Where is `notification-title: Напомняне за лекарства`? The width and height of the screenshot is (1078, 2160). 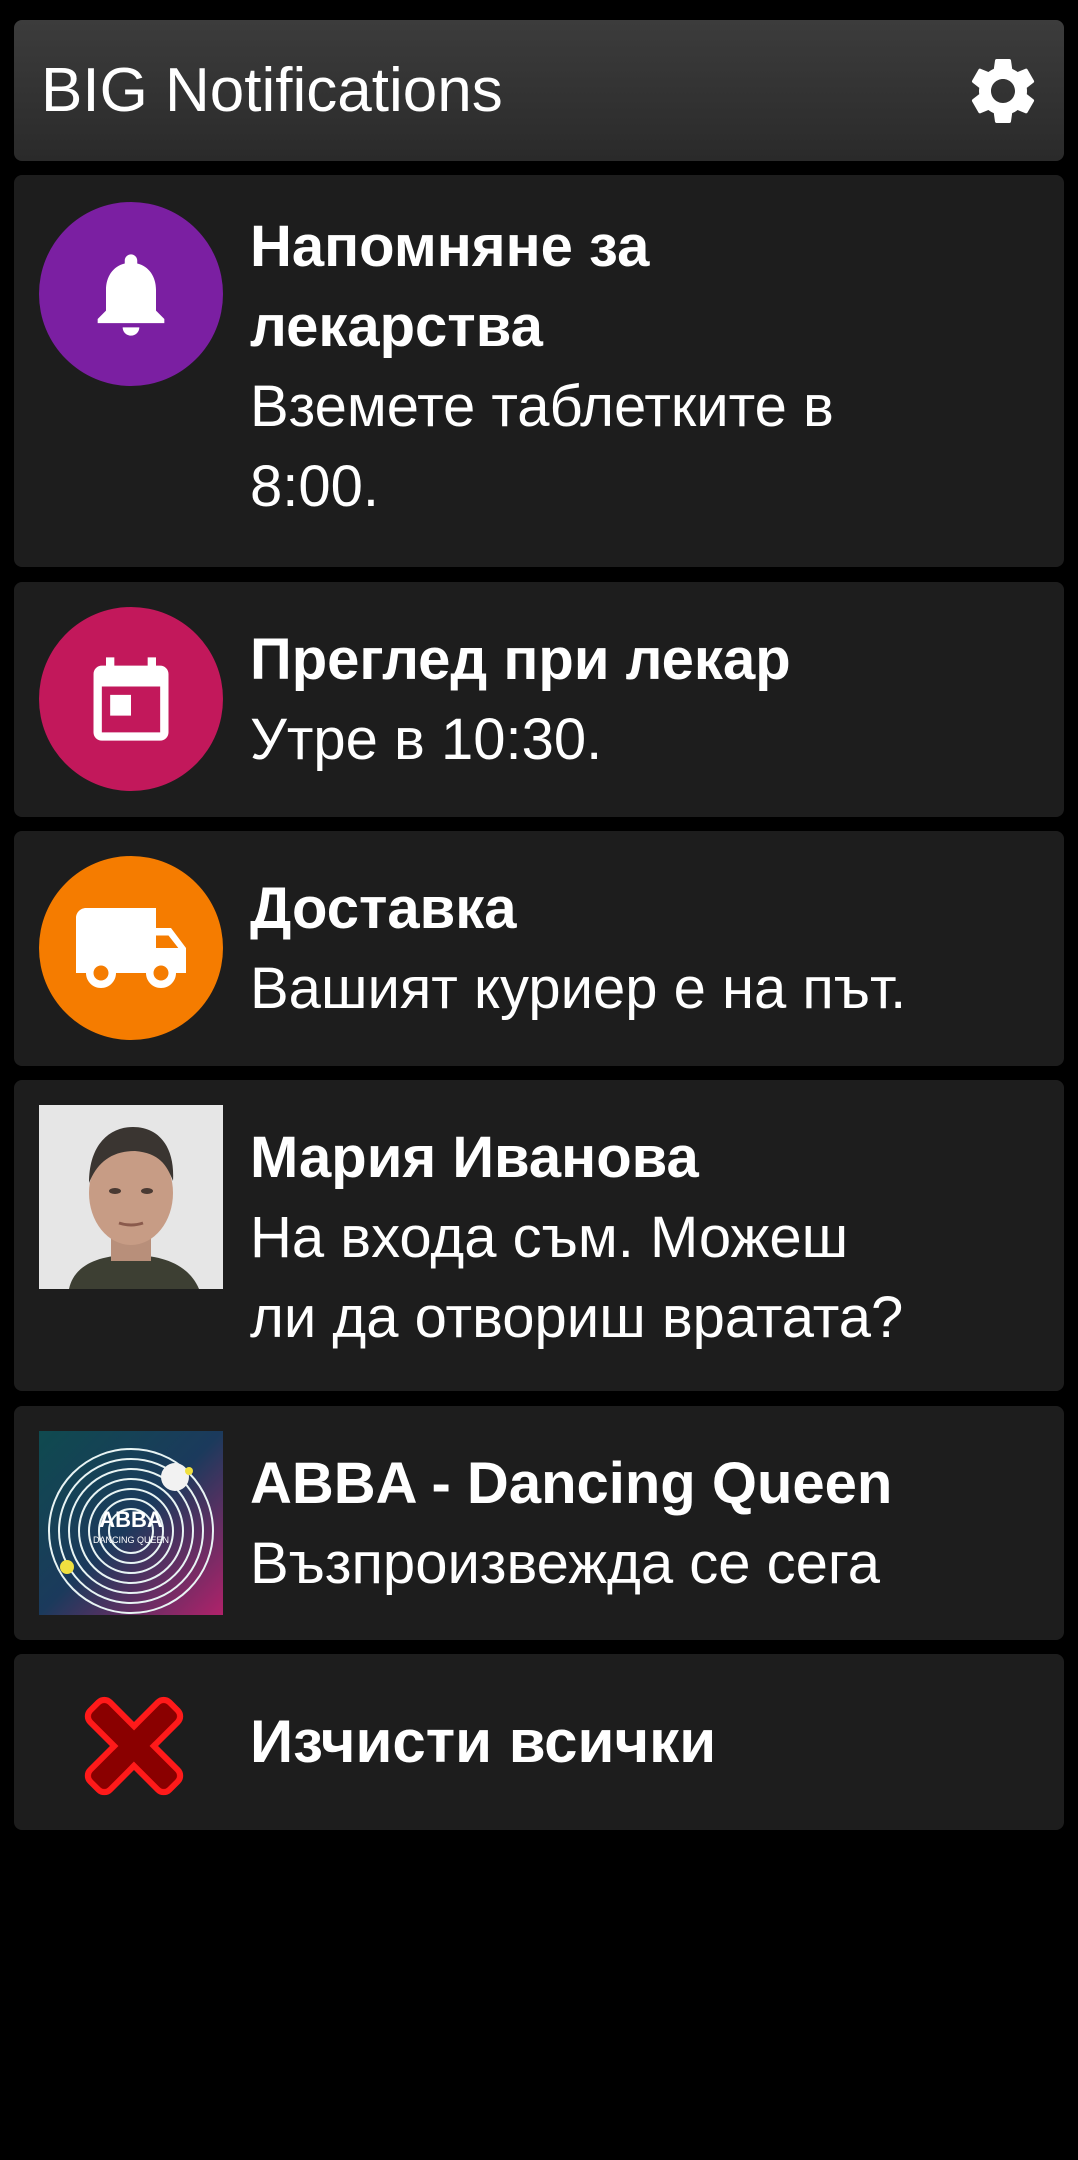
notification-title: Напомняне за лекарства is located at coordinates (647, 287).